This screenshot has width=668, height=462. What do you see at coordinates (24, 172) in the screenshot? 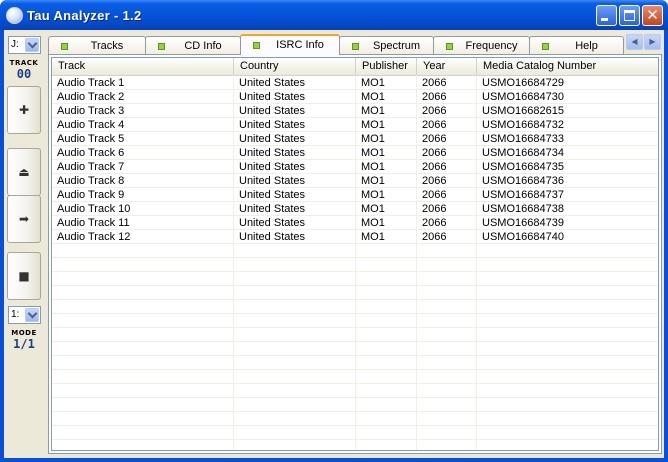
I see `eject-button: ⏏` at bounding box center [24, 172].